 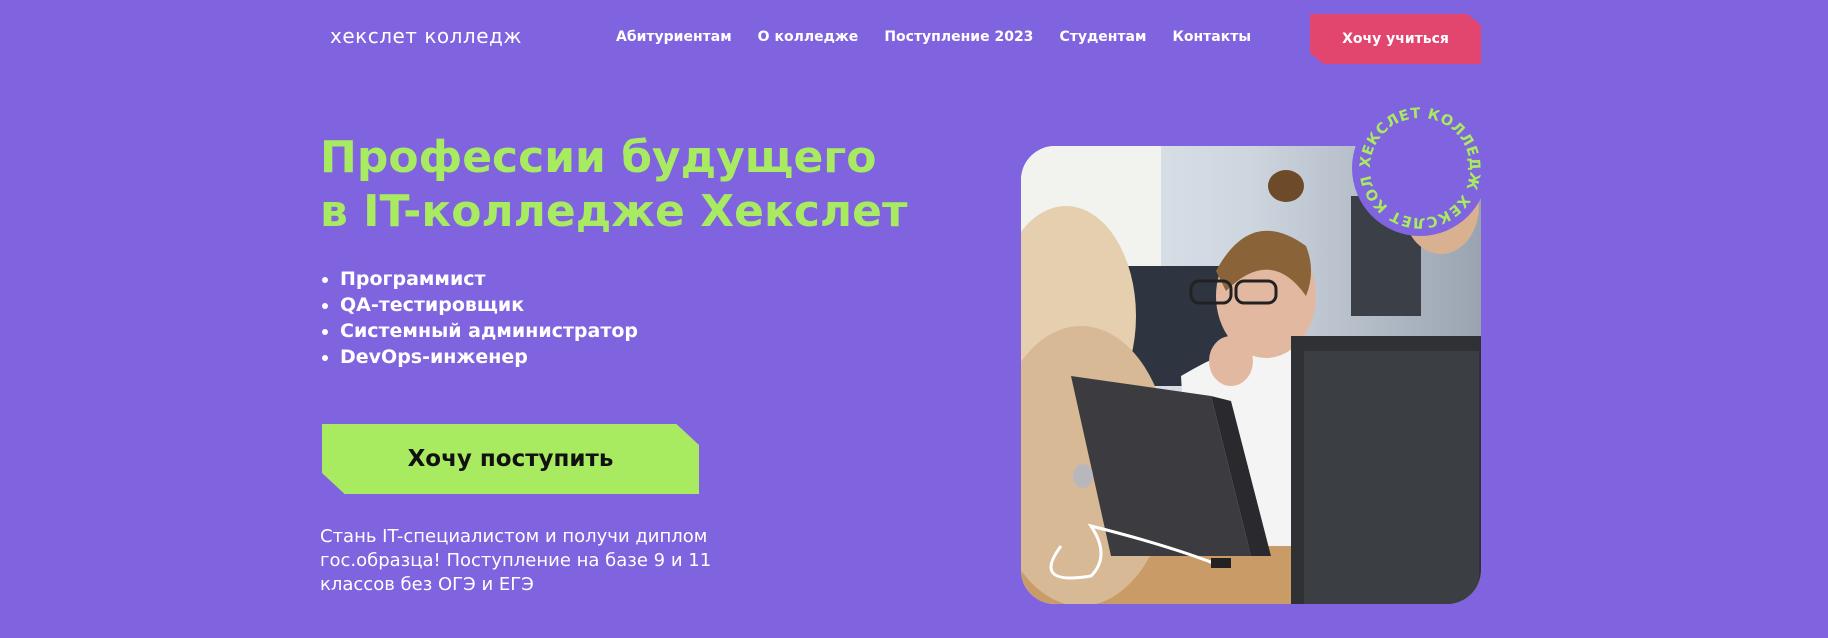 I want to click on hero-title-line-2: в IT-колледже Хекслет, so click(x=614, y=211).